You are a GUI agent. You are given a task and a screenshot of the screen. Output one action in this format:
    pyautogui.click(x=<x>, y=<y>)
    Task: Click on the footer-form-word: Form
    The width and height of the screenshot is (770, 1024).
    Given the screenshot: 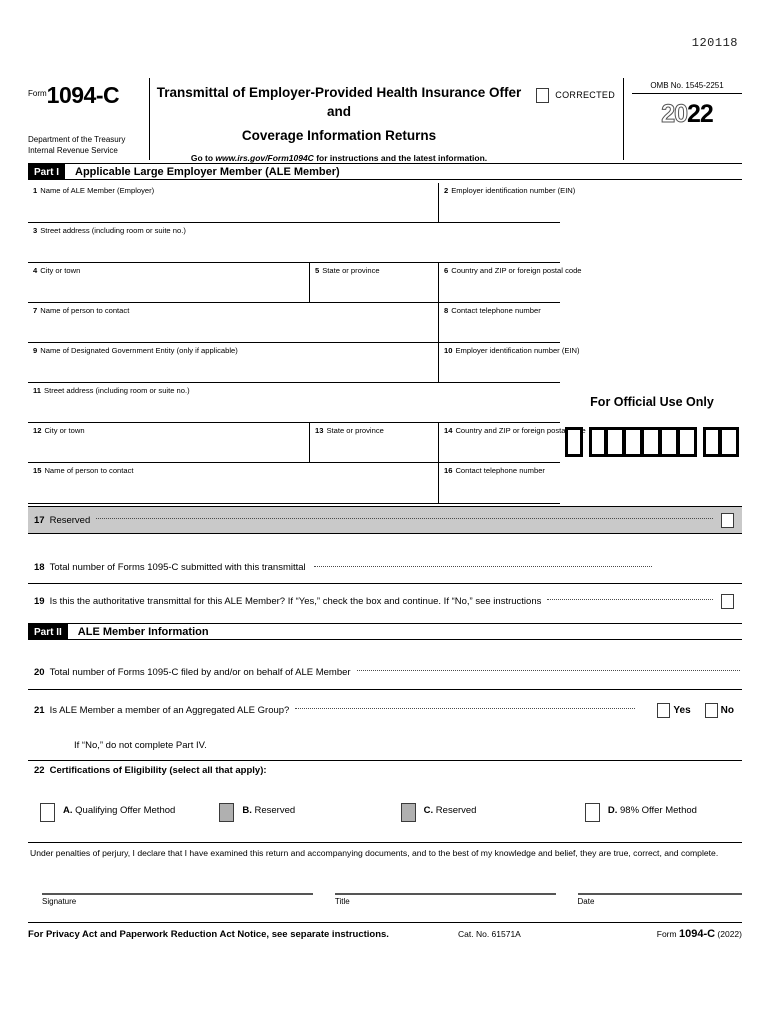 What is the action you would take?
    pyautogui.click(x=666, y=934)
    